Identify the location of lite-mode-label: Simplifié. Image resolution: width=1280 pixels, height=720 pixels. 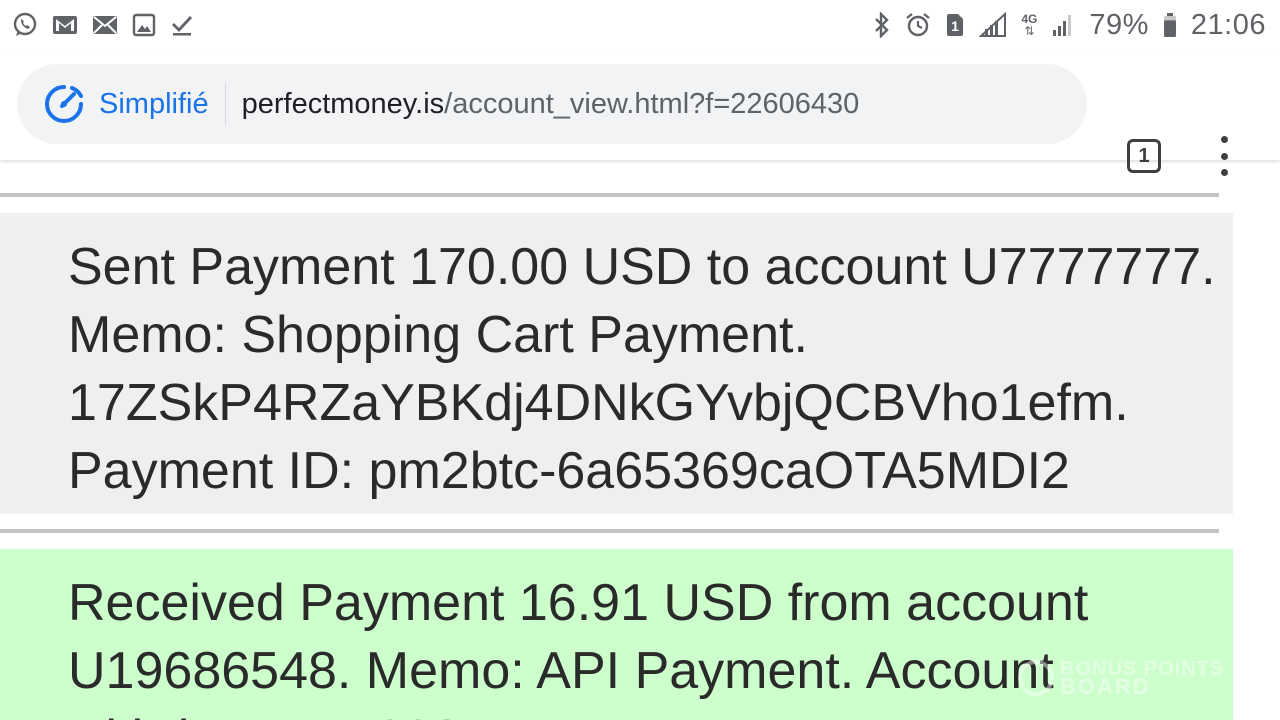
(154, 104).